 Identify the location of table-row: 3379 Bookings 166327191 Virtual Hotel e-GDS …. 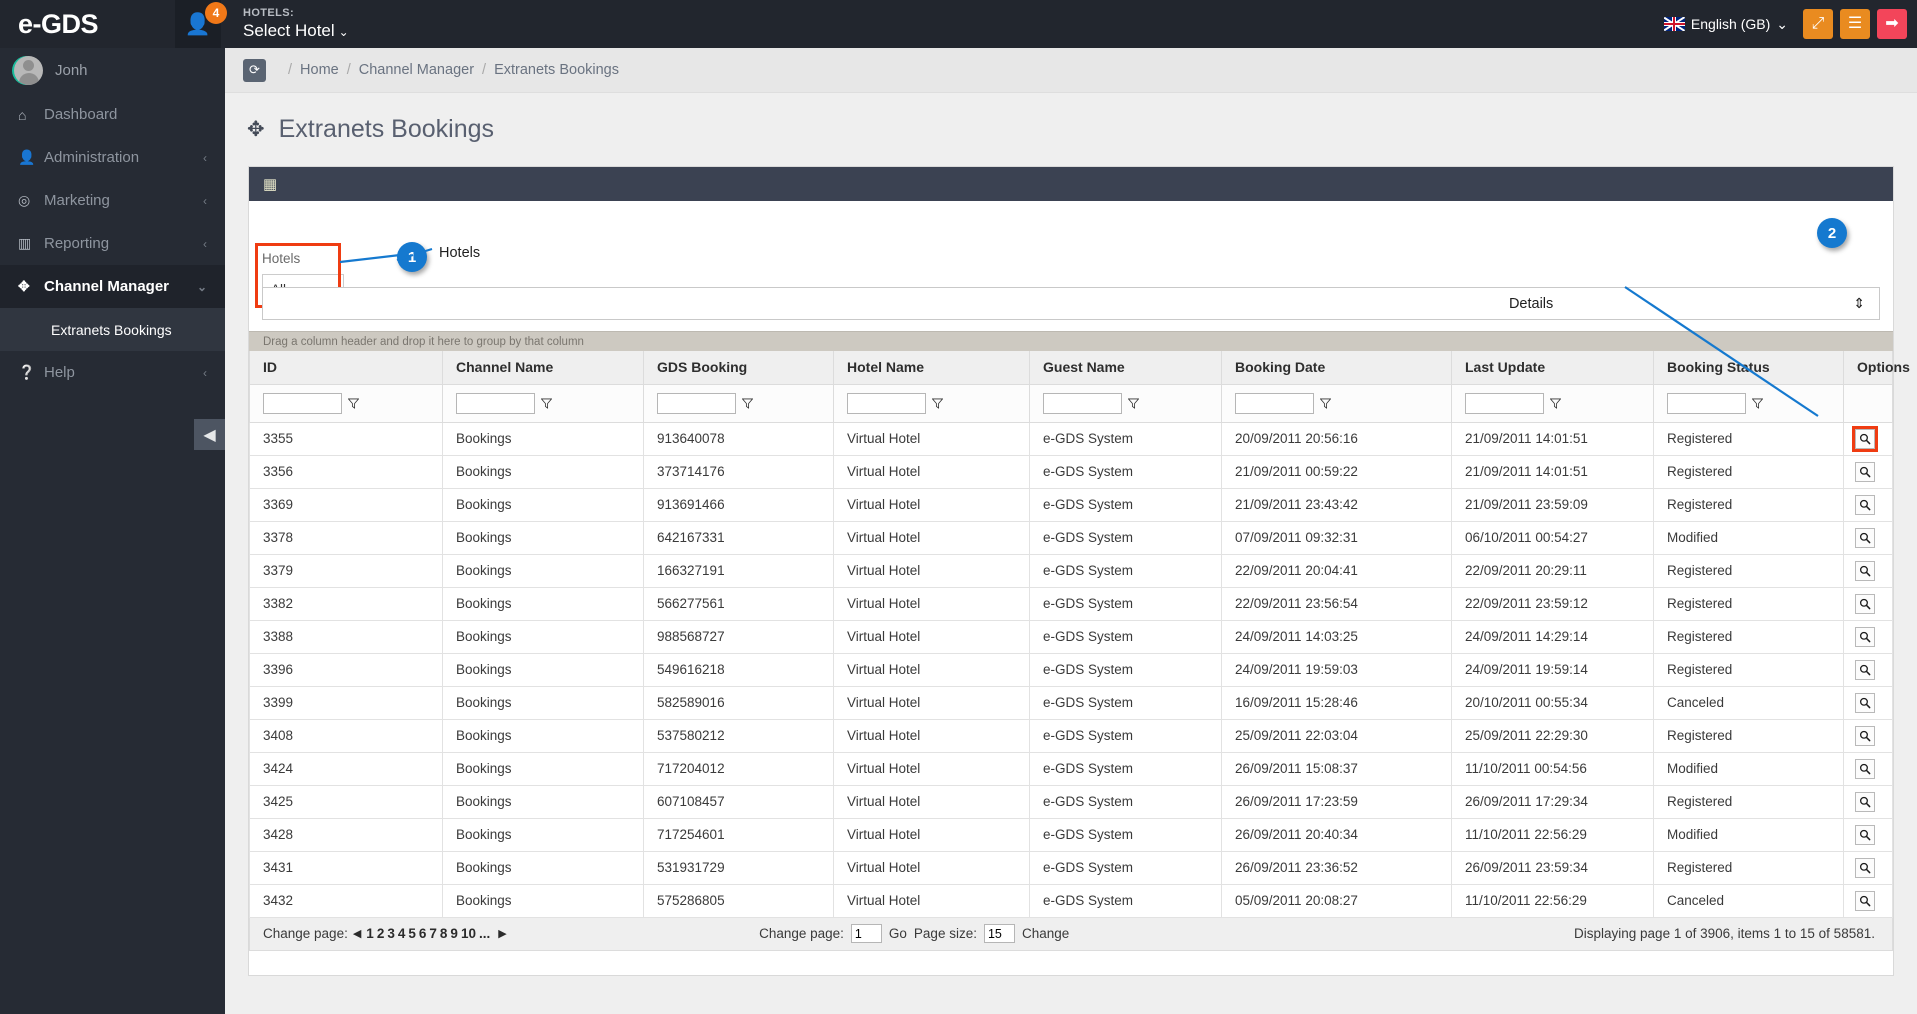
(1071, 570).